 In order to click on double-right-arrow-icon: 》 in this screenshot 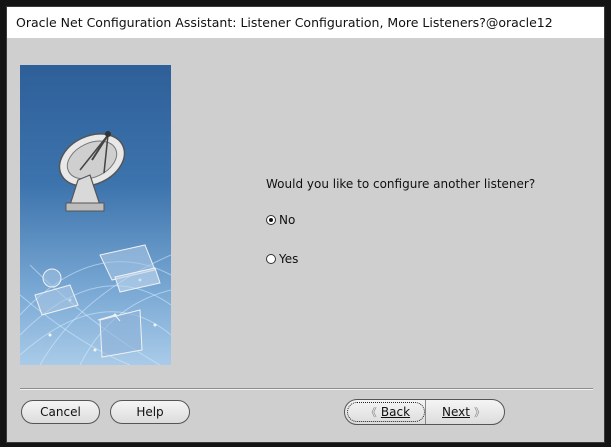, I will do `click(479, 412)`.